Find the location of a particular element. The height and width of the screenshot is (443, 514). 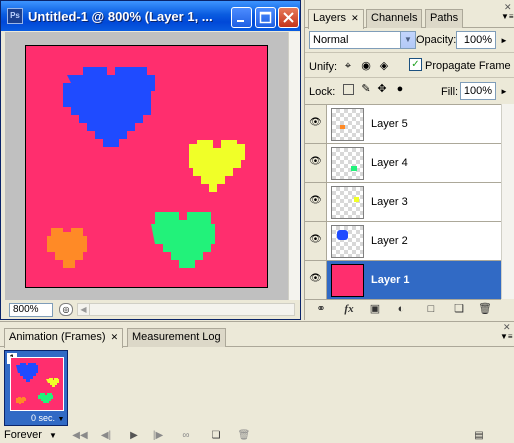

layers-panel-tabs: Layers ✕ Channels Paths is located at coordinates (409, 18).